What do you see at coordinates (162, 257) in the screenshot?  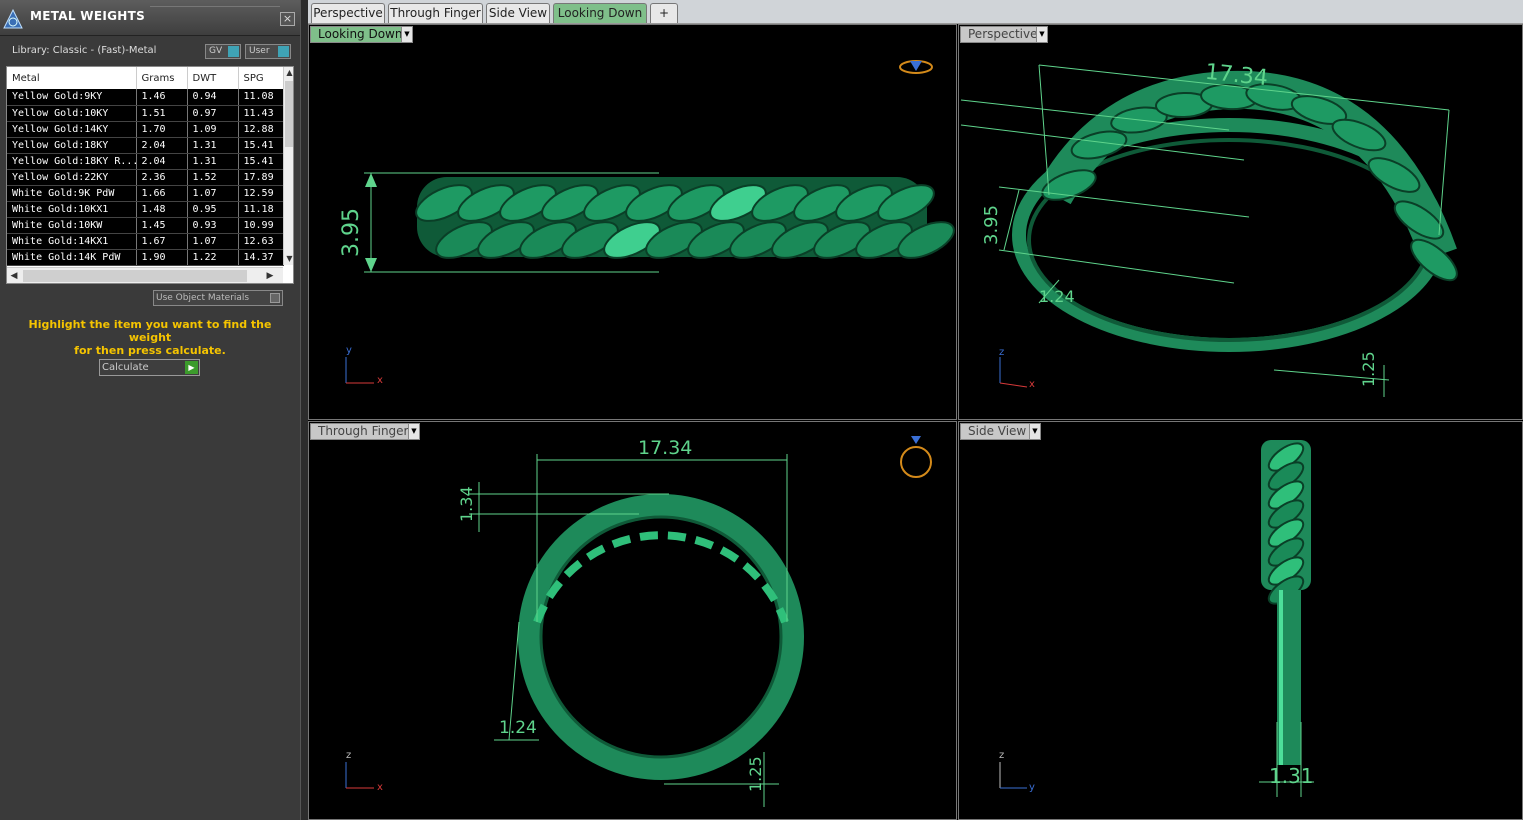 I see `table-cell: 1.90` at bounding box center [162, 257].